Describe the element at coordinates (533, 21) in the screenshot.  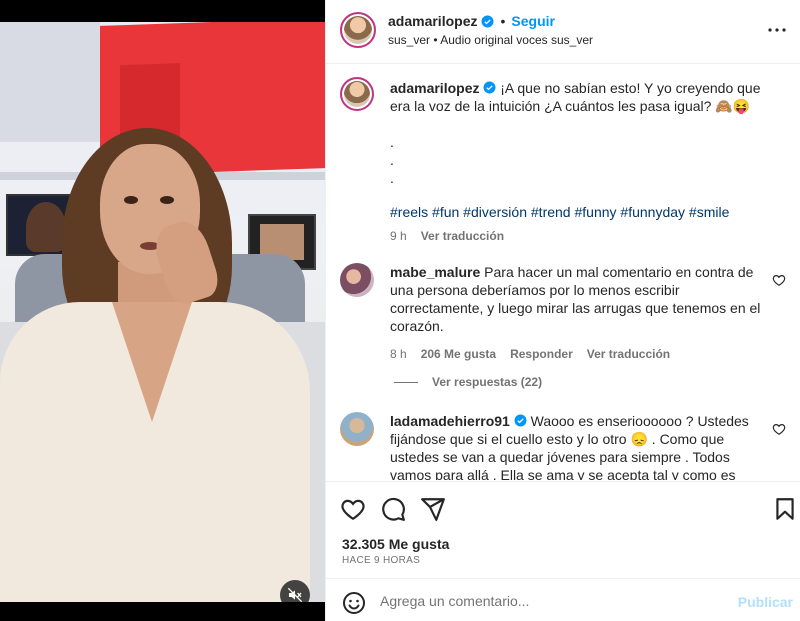
I see `follow-button: Seguir` at that location.